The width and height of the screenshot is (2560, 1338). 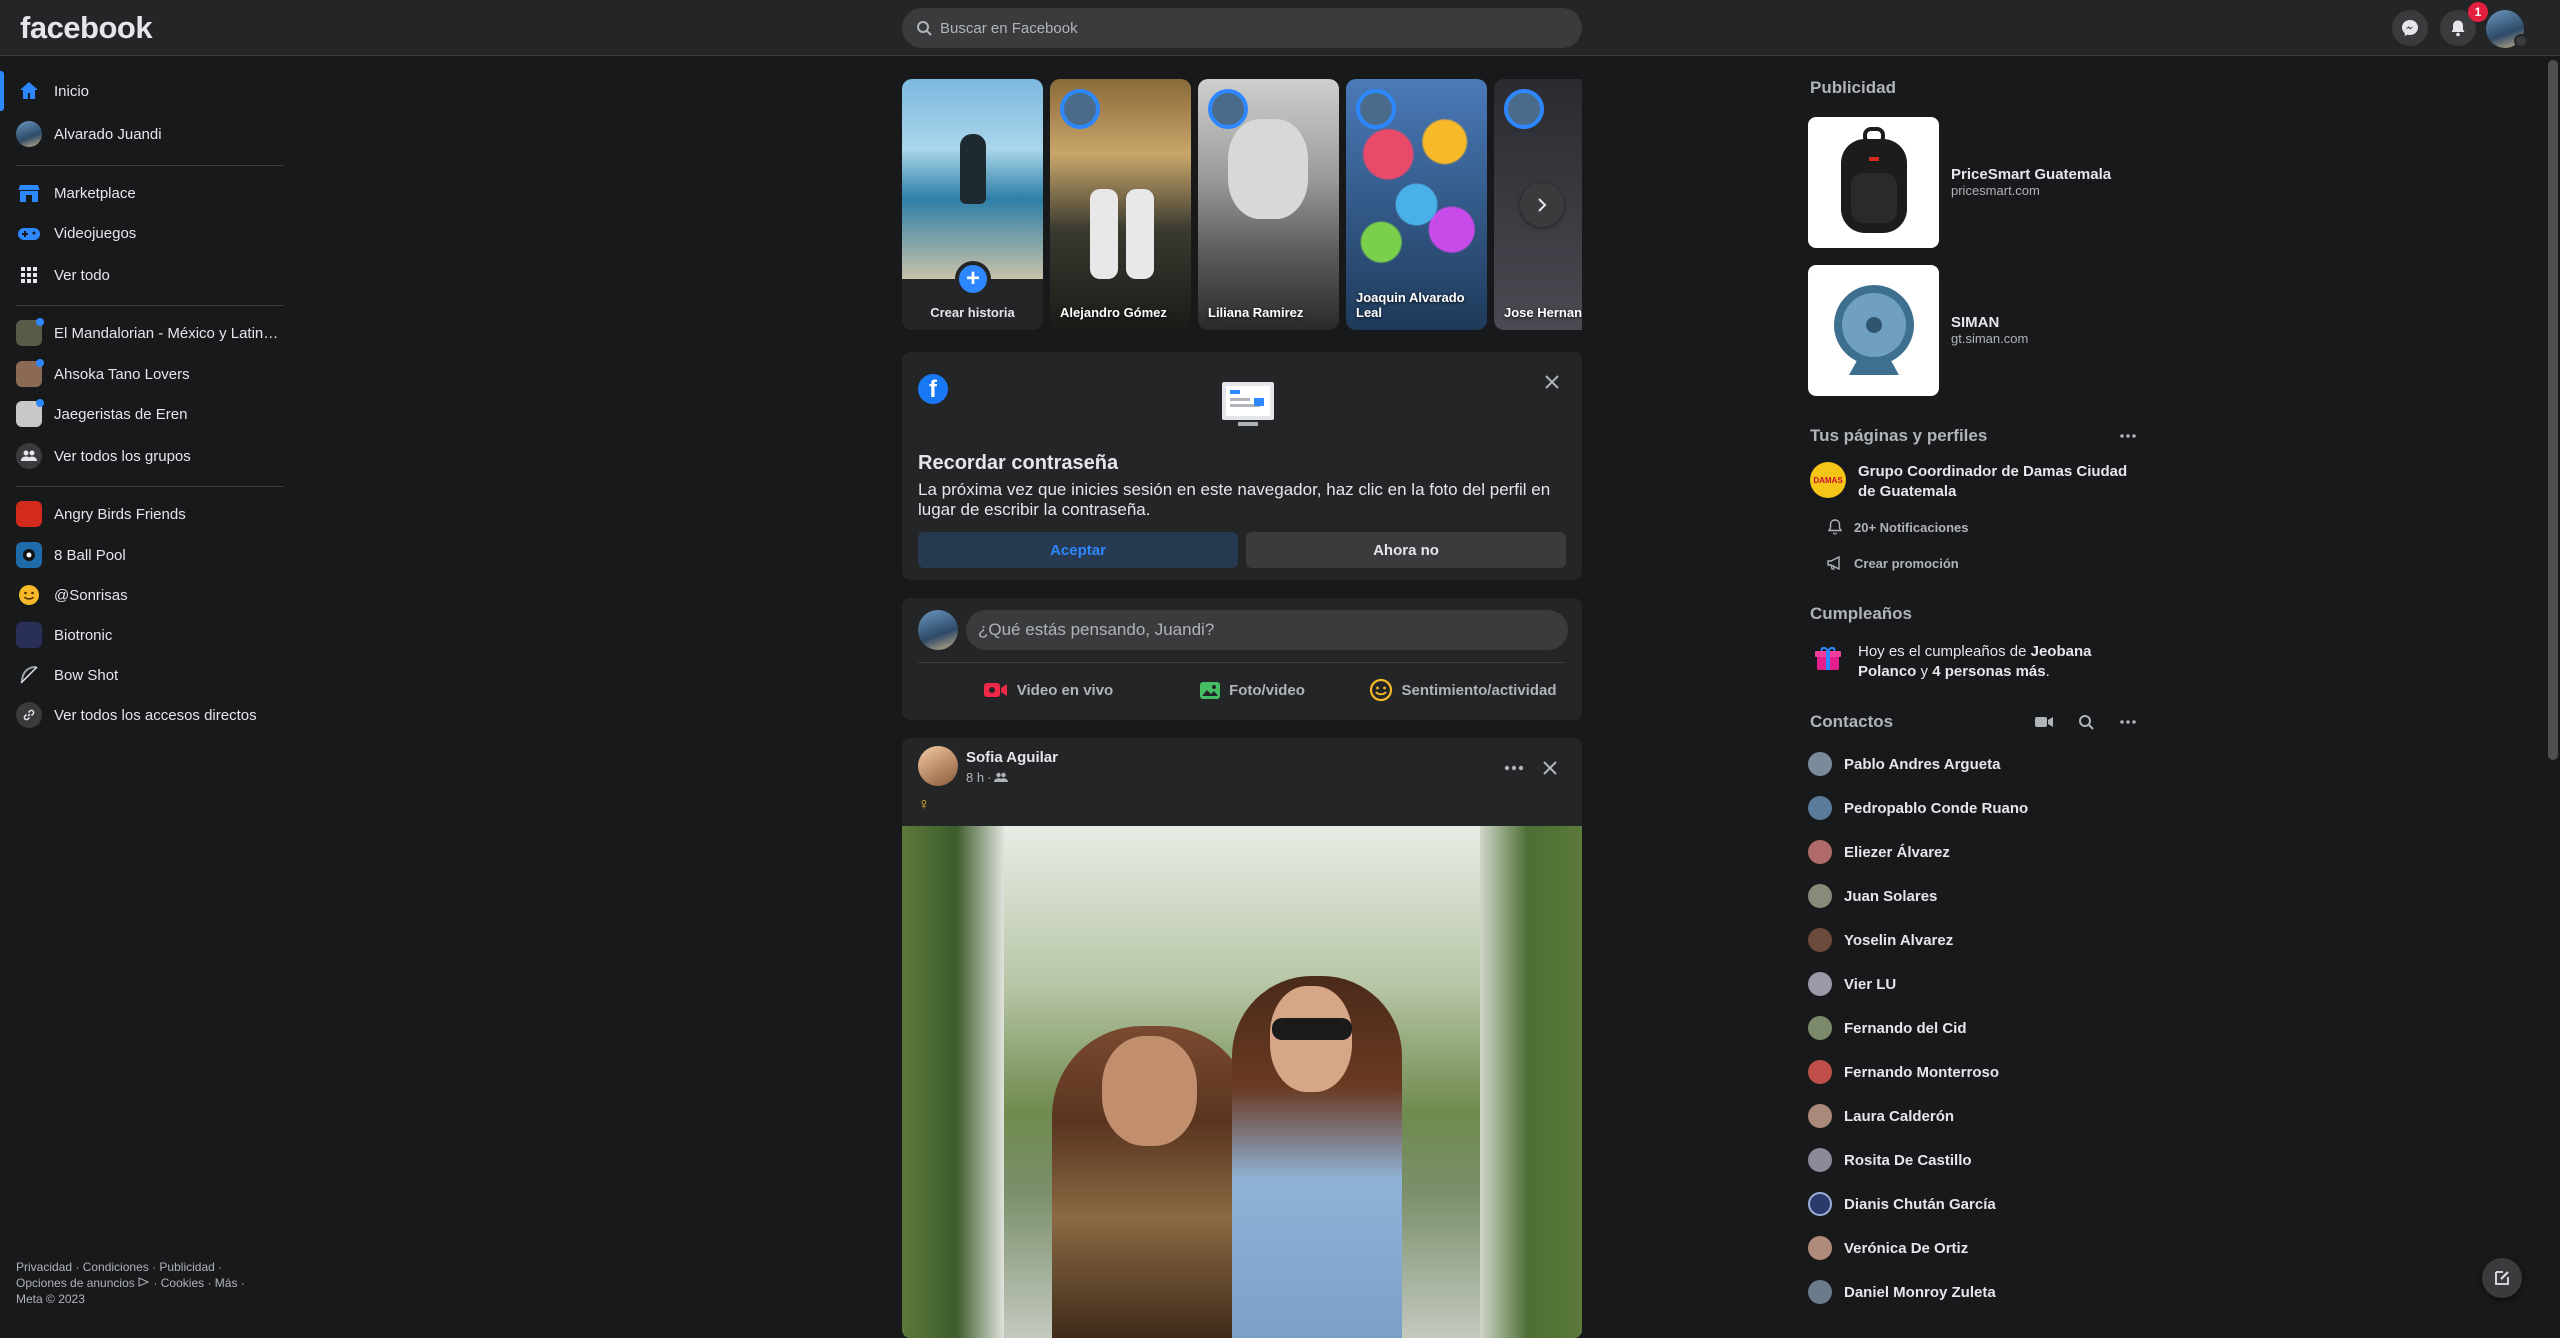 I want to click on new-message-button, so click(x=2502, y=1278).